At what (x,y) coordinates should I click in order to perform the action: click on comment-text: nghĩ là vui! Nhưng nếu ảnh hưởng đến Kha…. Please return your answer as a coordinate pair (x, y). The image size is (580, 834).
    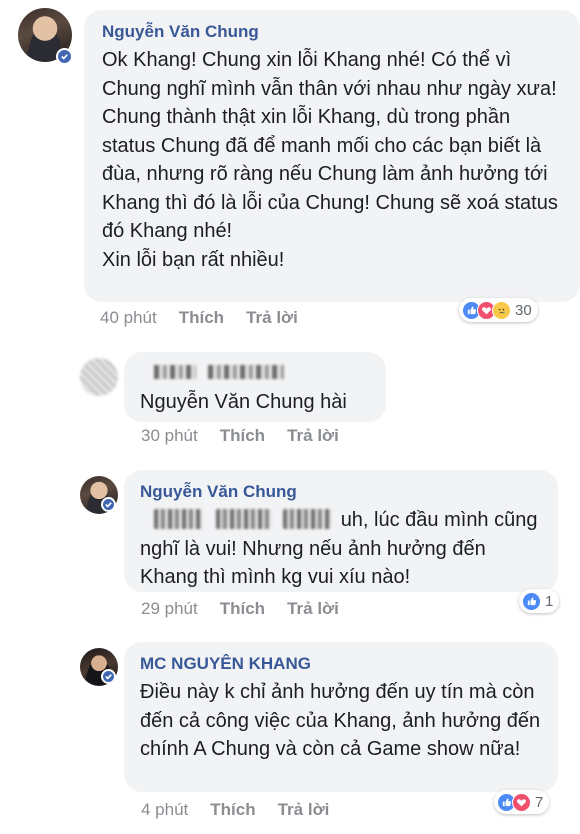
    Looking at the image, I should click on (313, 563).